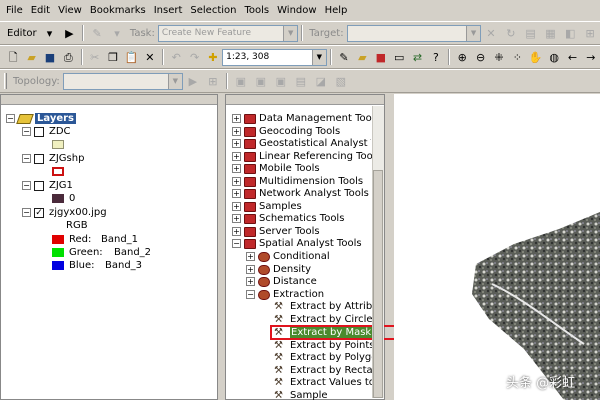  What do you see at coordinates (39, 158) in the screenshot?
I see `layer-checkbox-zjgshp` at bounding box center [39, 158].